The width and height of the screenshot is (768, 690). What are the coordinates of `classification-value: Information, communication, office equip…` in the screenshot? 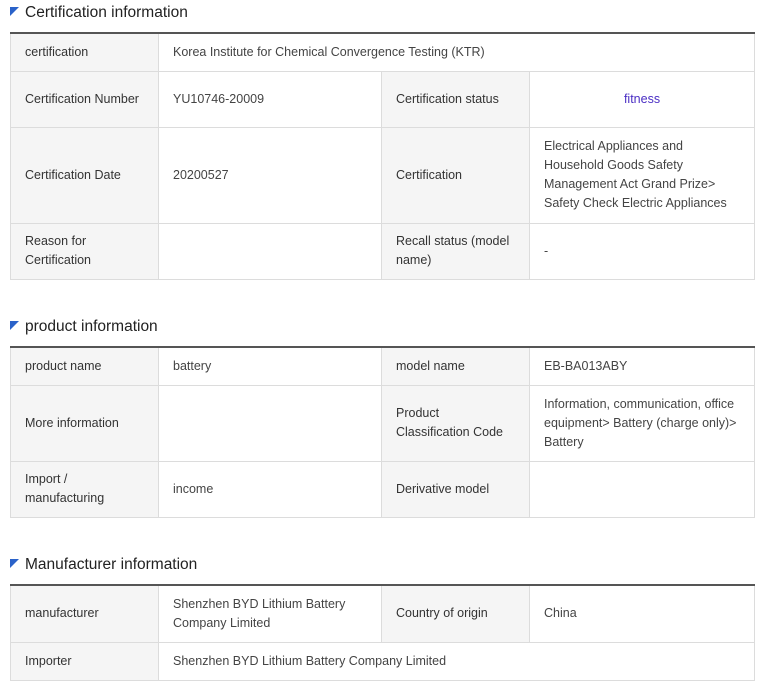 It's located at (642, 423).